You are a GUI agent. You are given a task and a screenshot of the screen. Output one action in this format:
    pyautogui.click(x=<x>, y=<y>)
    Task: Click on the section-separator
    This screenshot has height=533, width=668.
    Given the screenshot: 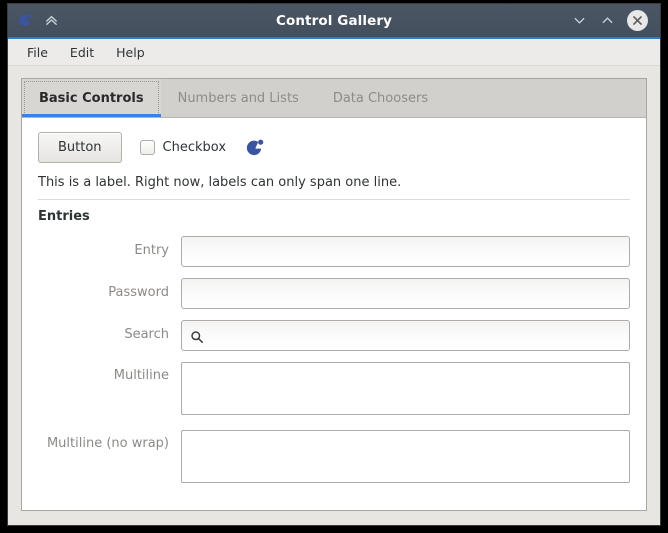 What is the action you would take?
    pyautogui.click(x=334, y=199)
    